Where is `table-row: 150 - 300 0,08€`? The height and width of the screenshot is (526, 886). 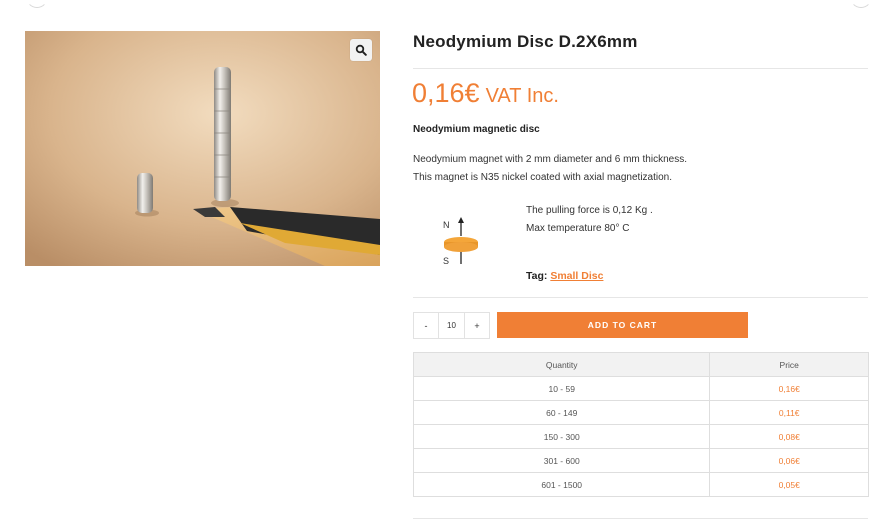 table-row: 150 - 300 0,08€ is located at coordinates (640, 436).